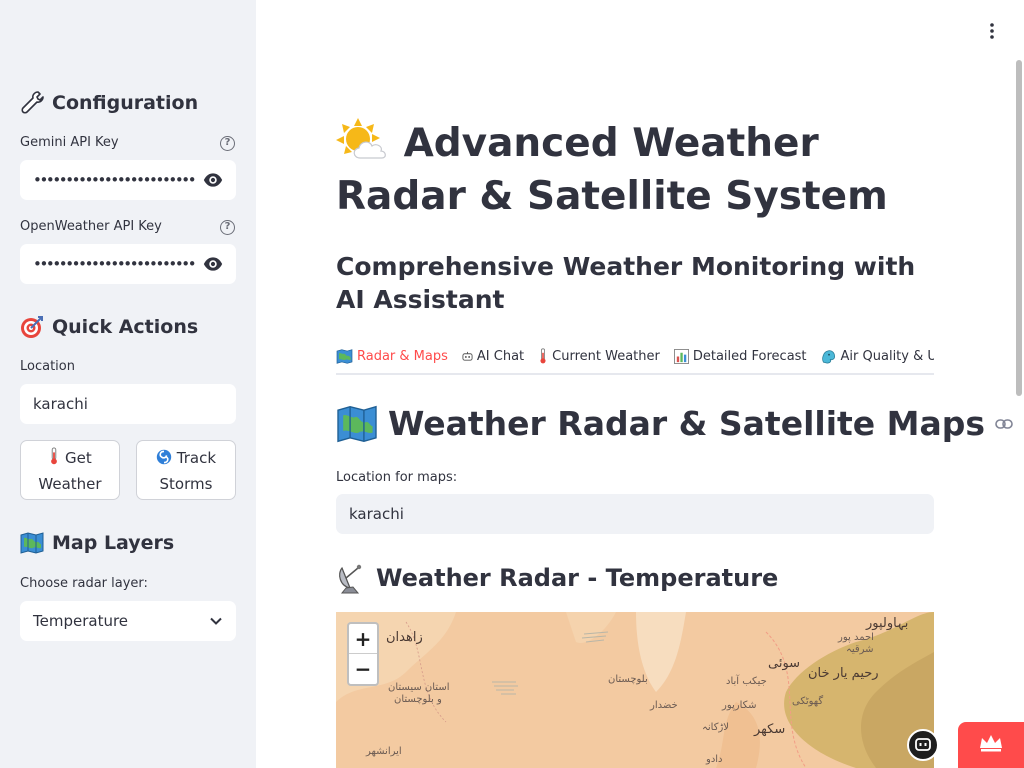 This screenshot has height=768, width=1024. Describe the element at coordinates (418, 699) in the screenshot. I see `map-label: و بلوچستان` at that location.